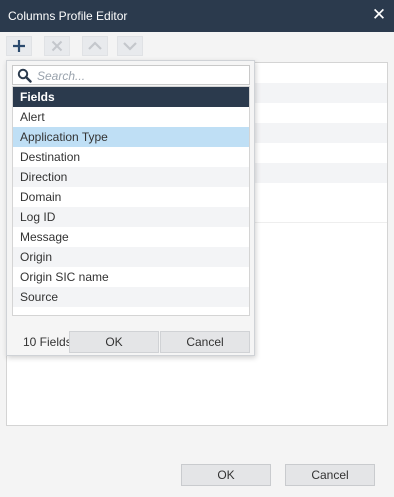  I want to click on ok-button: OK, so click(226, 475).